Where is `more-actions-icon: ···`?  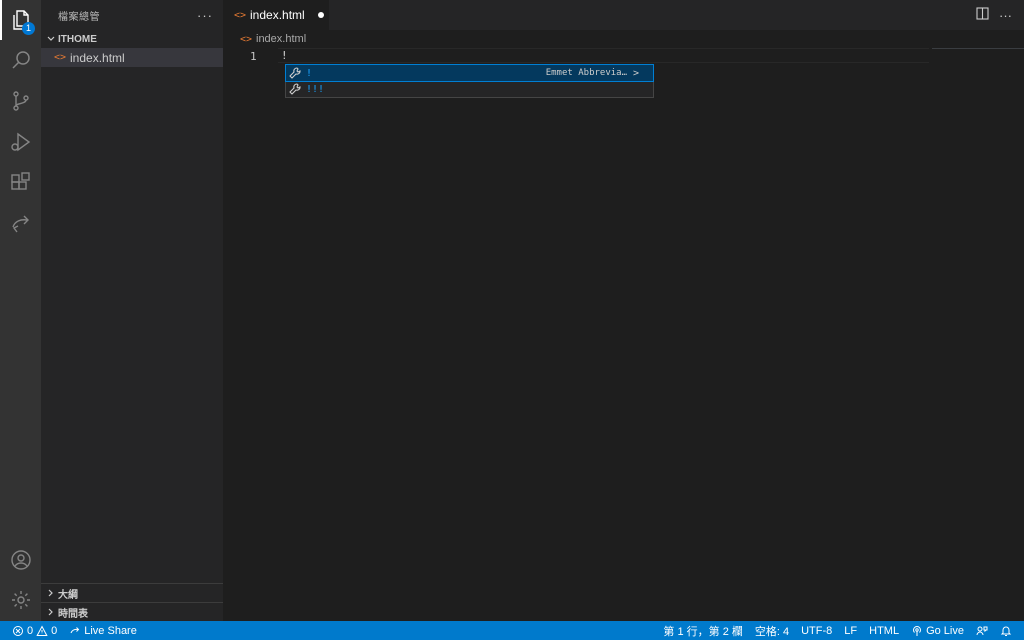
more-actions-icon: ··· is located at coordinates (205, 15).